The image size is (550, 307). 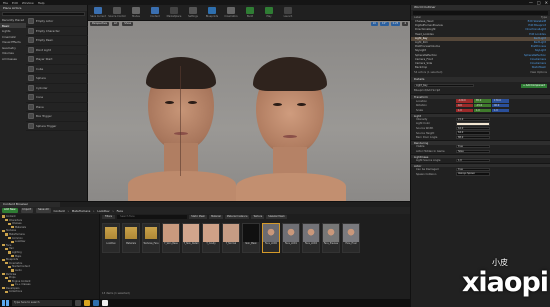 What do you see at coordinates (111, 238) in the screenshot?
I see `asset-tile: LookDev` at bounding box center [111, 238].